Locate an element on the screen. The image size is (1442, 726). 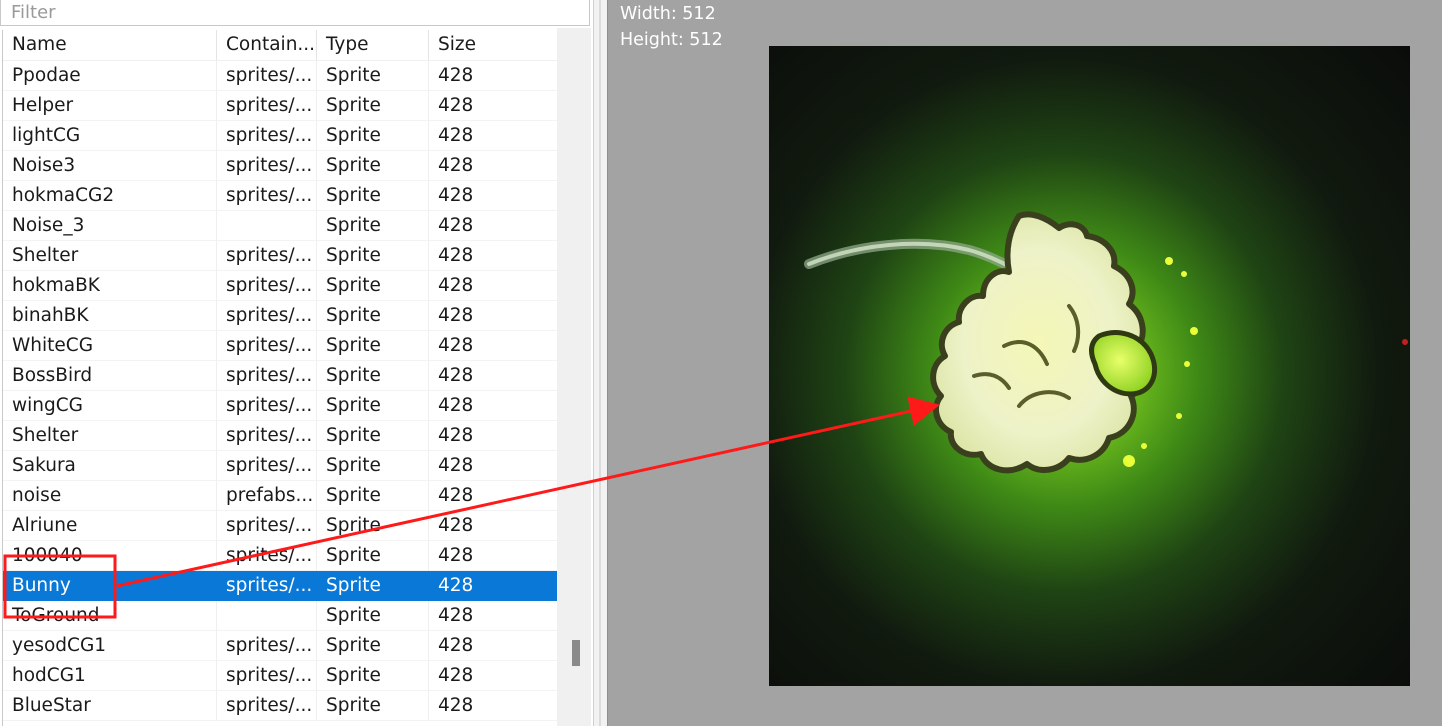
table-row: Noise3 sprites/... Sprite 428 is located at coordinates (280, 166).